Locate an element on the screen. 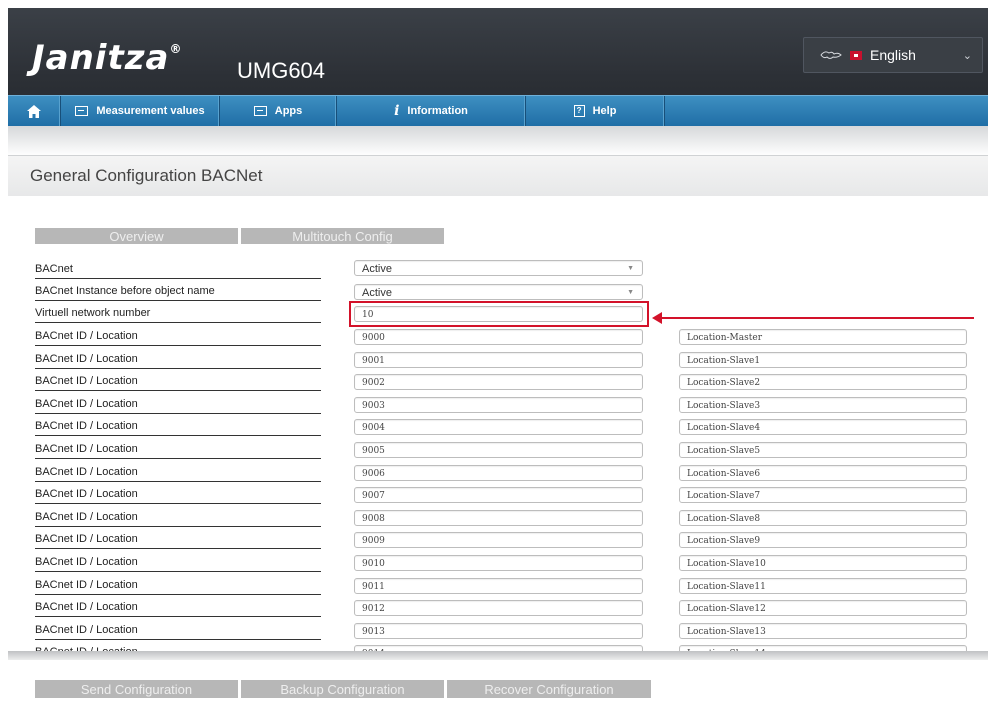 This screenshot has width=988, height=707. nav-help: ? Help is located at coordinates (595, 111).